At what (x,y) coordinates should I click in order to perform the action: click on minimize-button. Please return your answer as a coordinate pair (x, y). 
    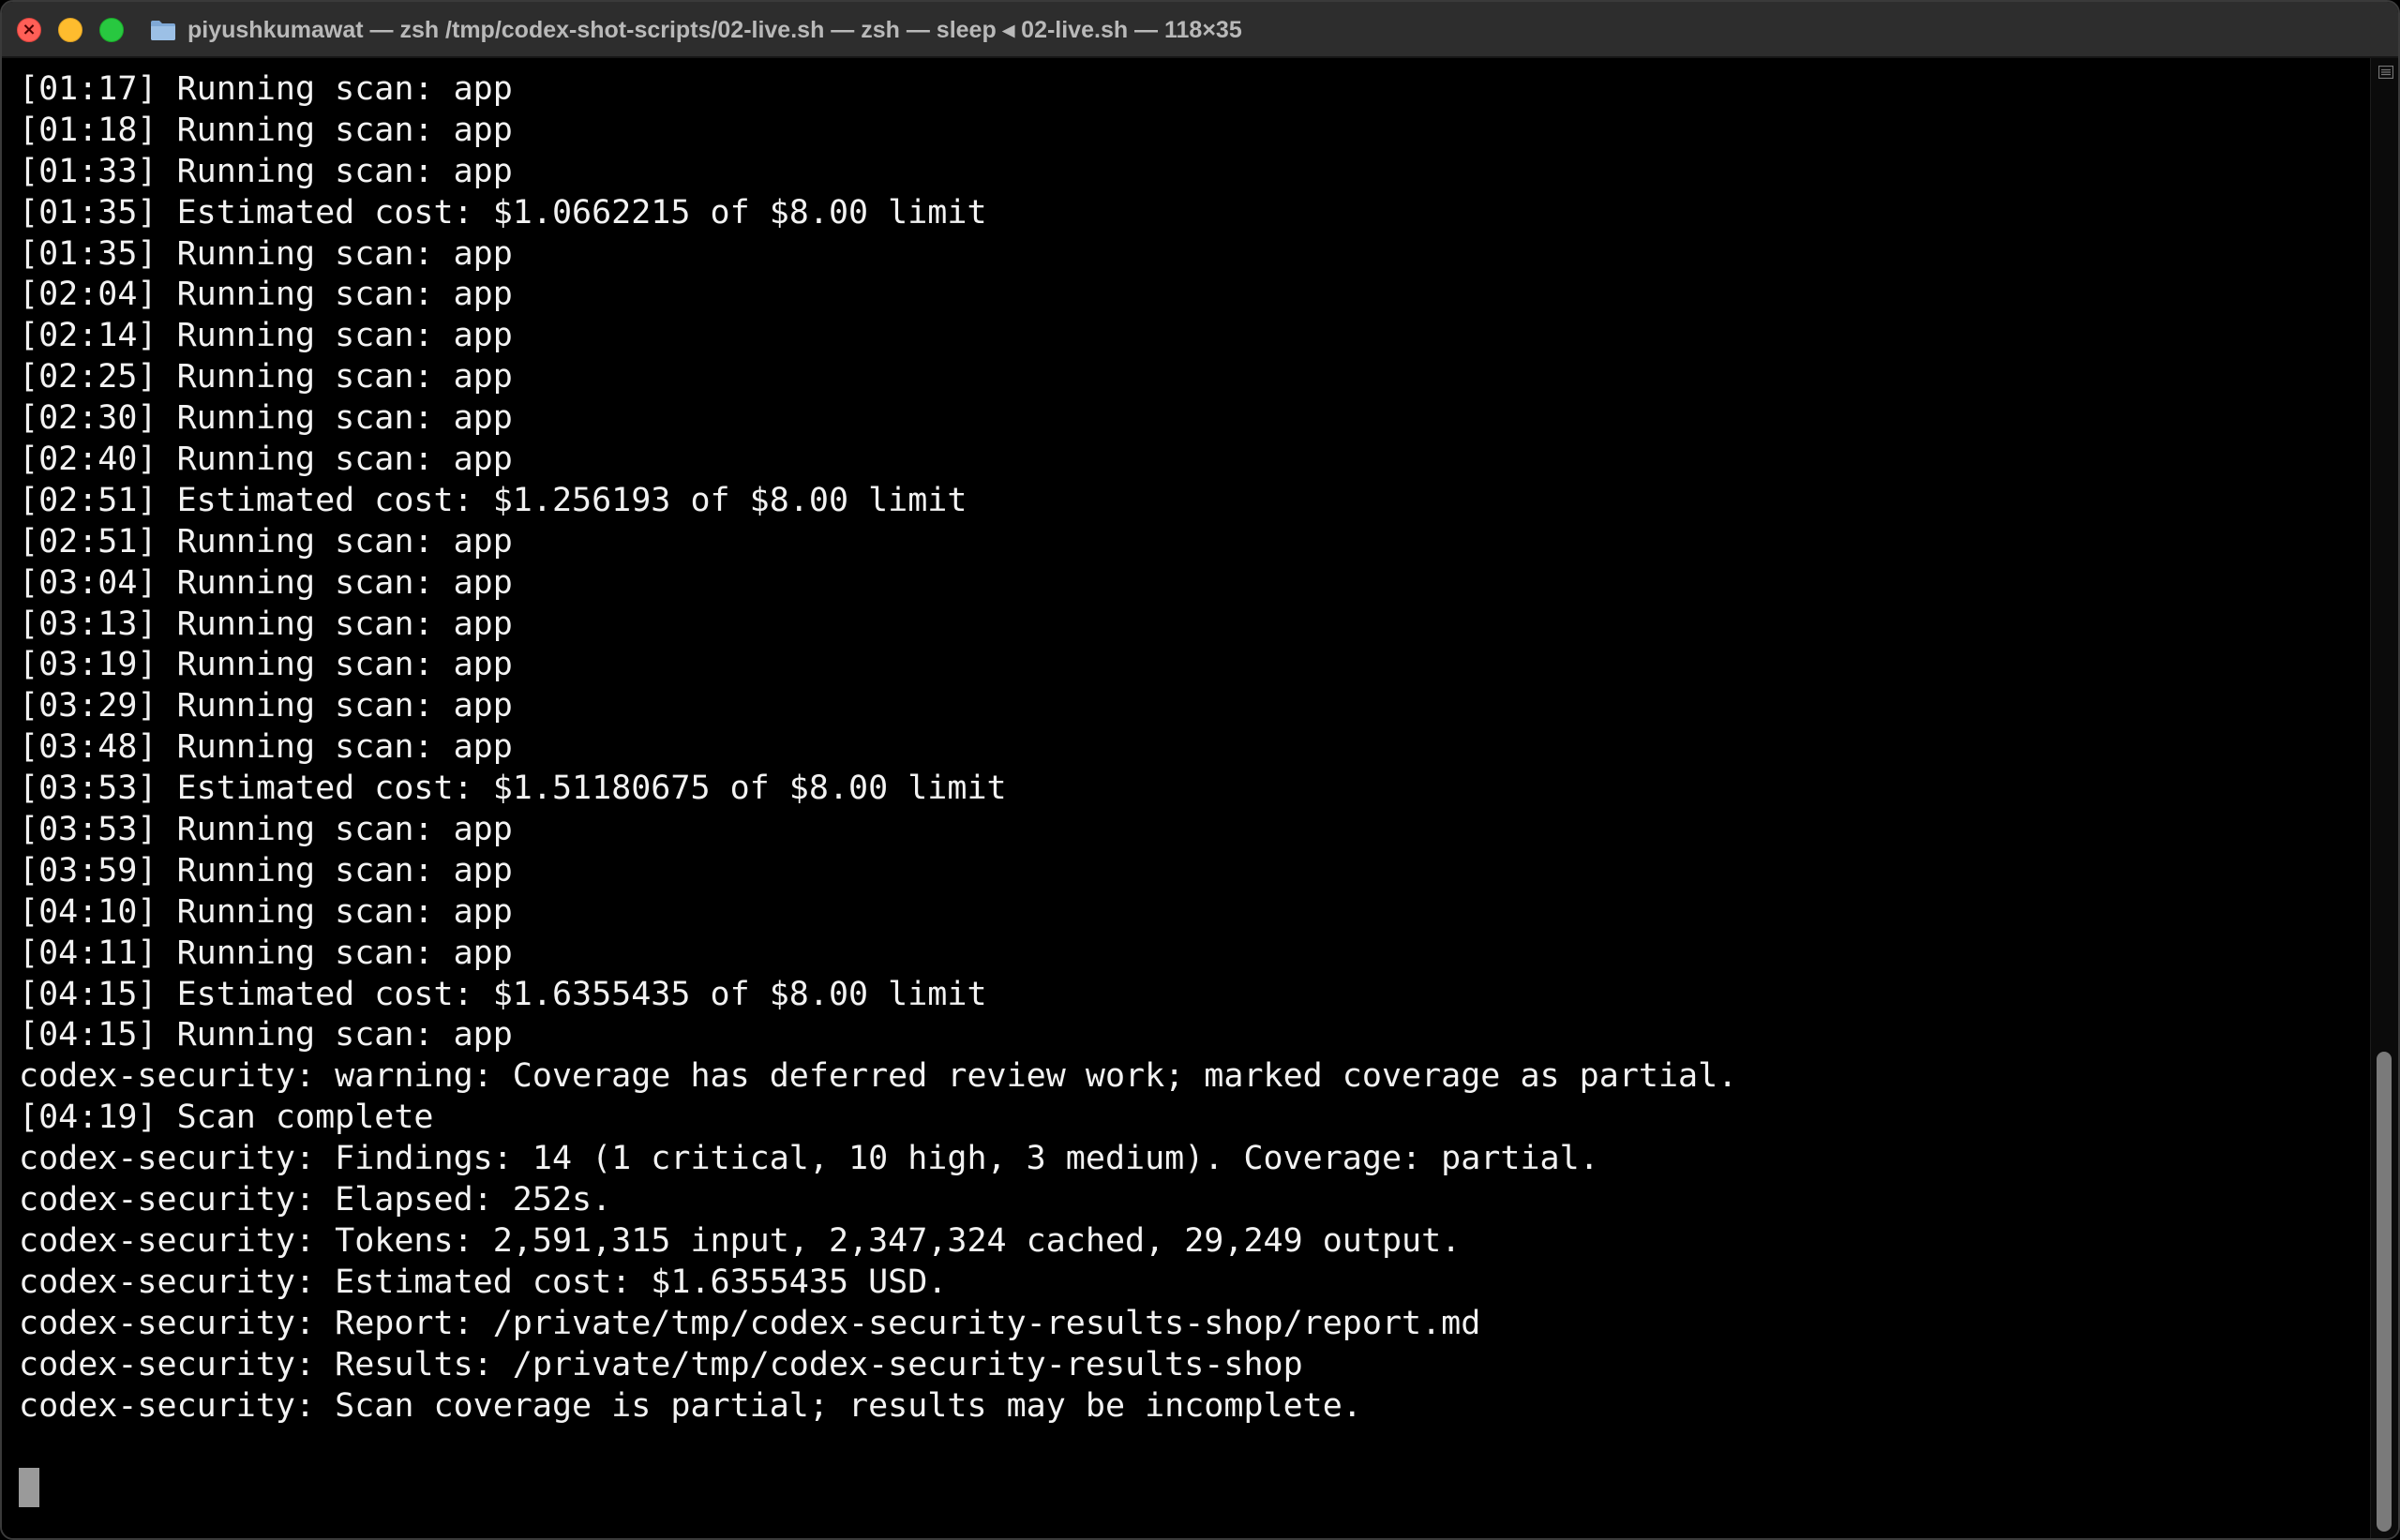
    Looking at the image, I should click on (70, 30).